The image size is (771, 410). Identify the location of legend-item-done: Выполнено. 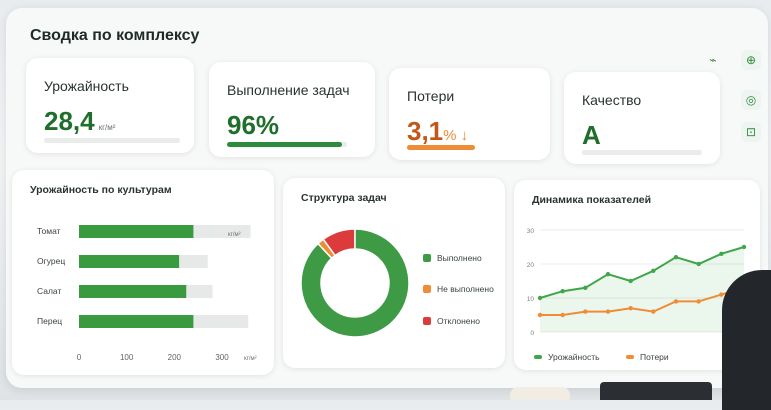
(452, 258).